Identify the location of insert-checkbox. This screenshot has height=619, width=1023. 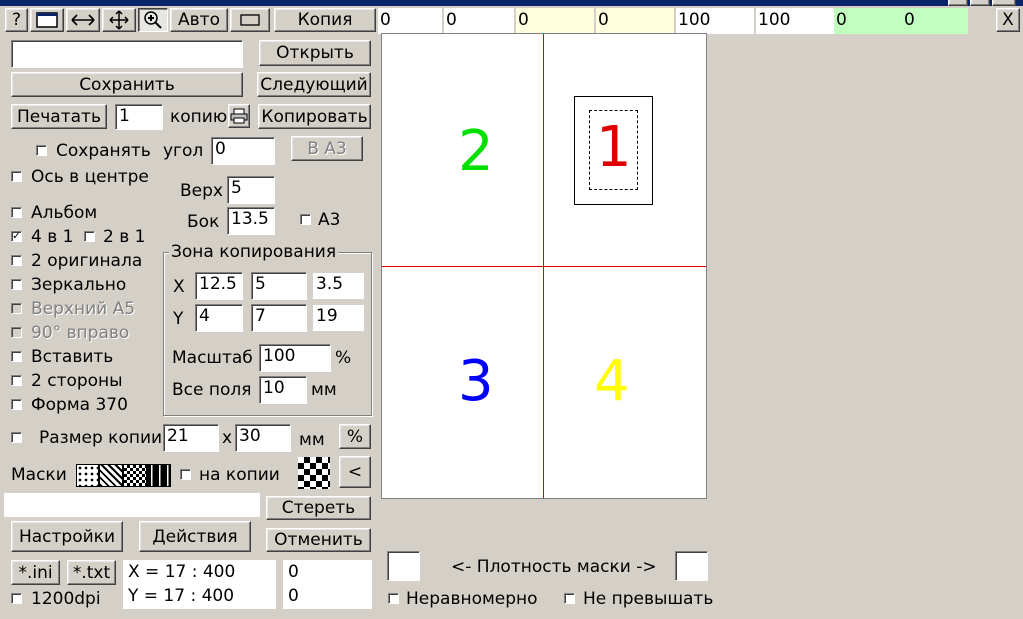
(16, 356).